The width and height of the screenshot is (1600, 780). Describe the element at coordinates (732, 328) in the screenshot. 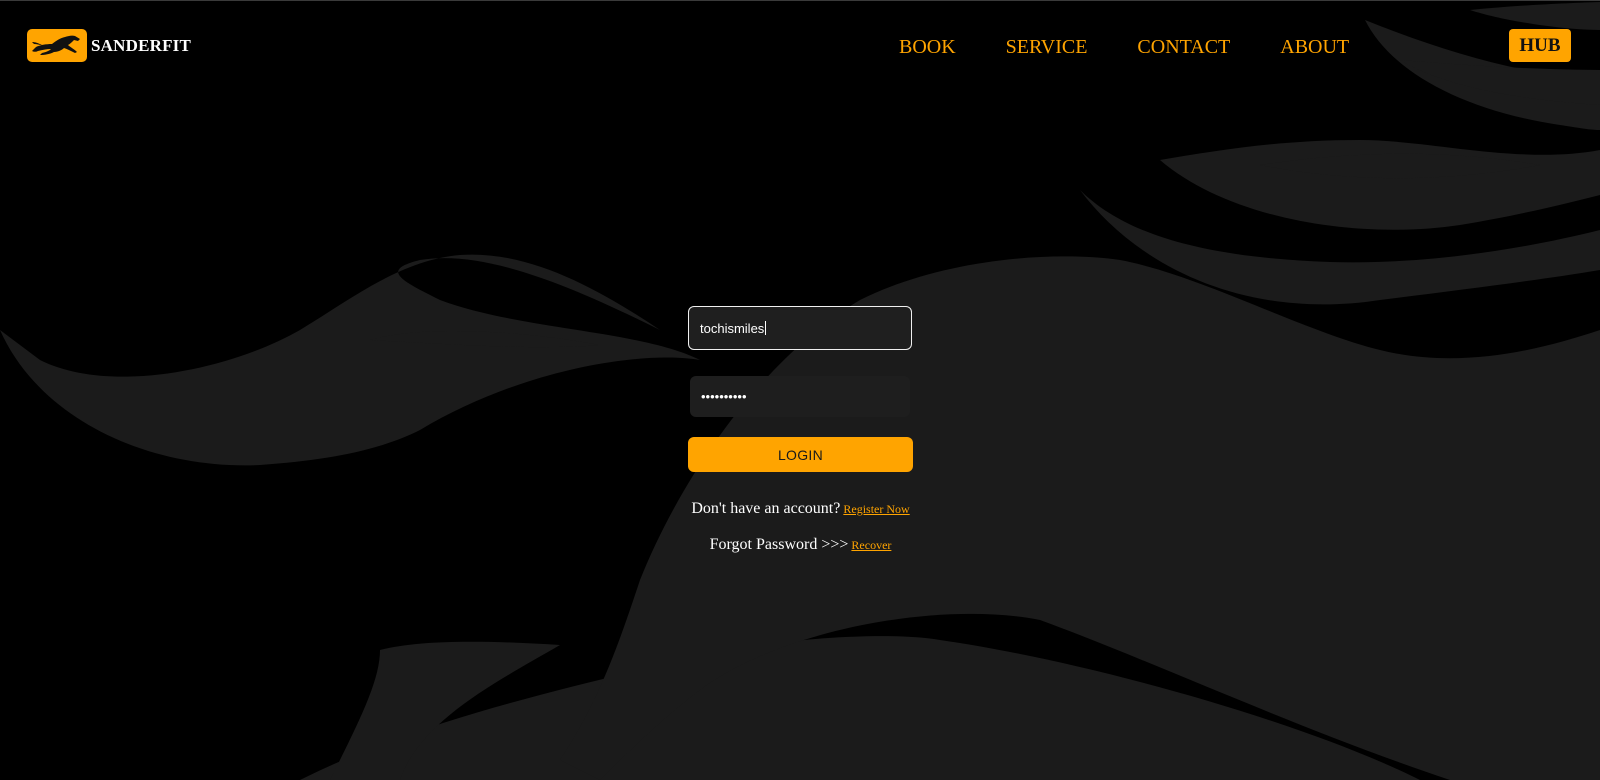

I see `username-value: tochismiles` at that location.